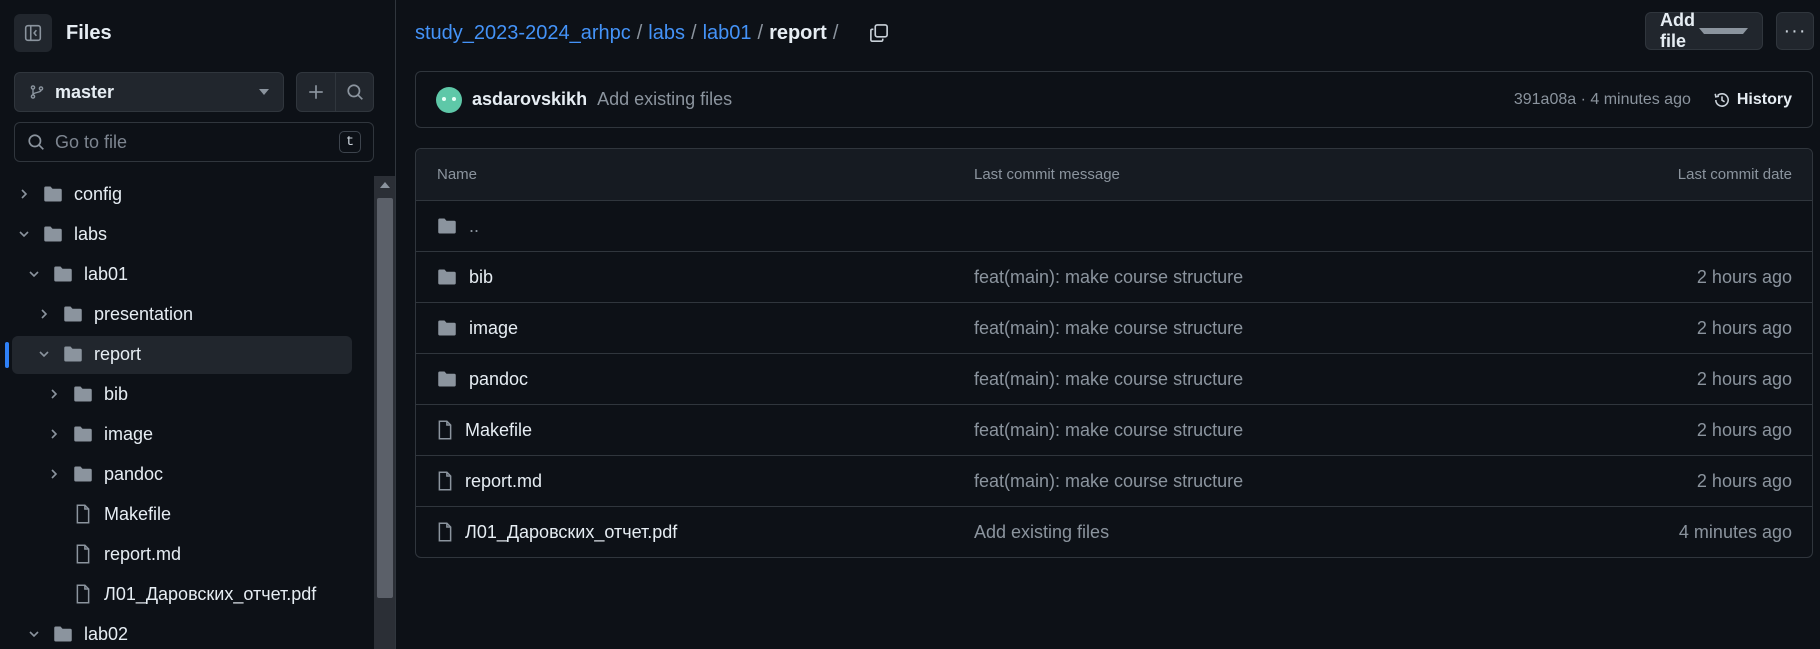  I want to click on tree-item-label: report, so click(118, 353).